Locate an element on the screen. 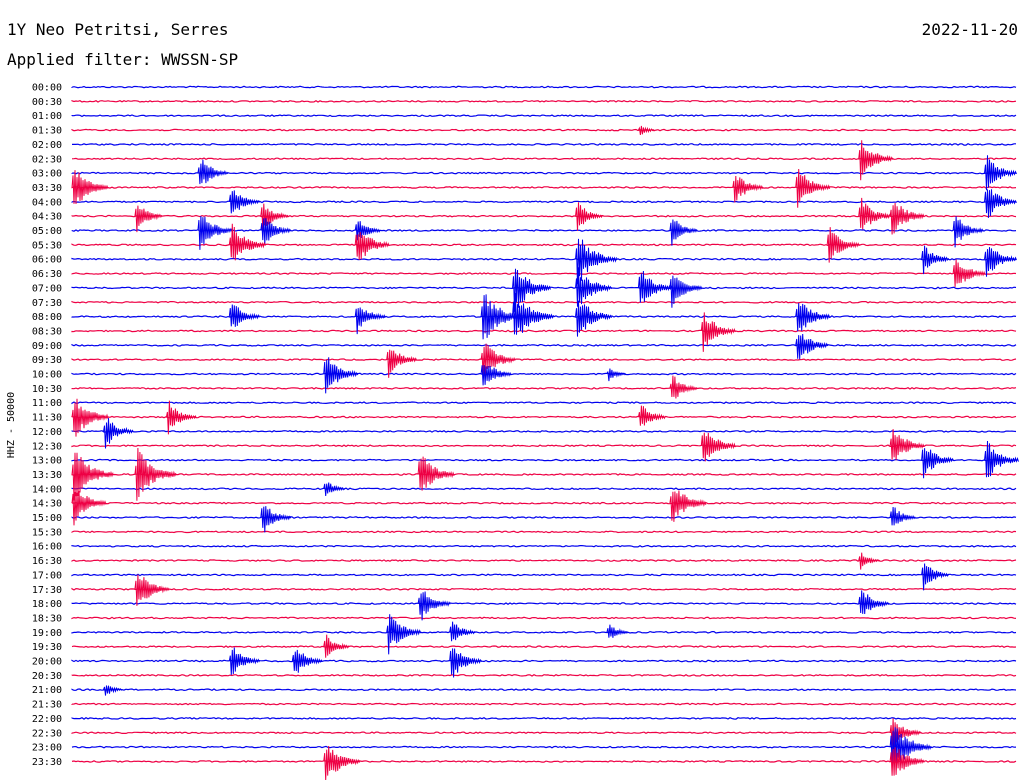 The image size is (1024, 780). row-label: 04:00 is located at coordinates (47, 202).